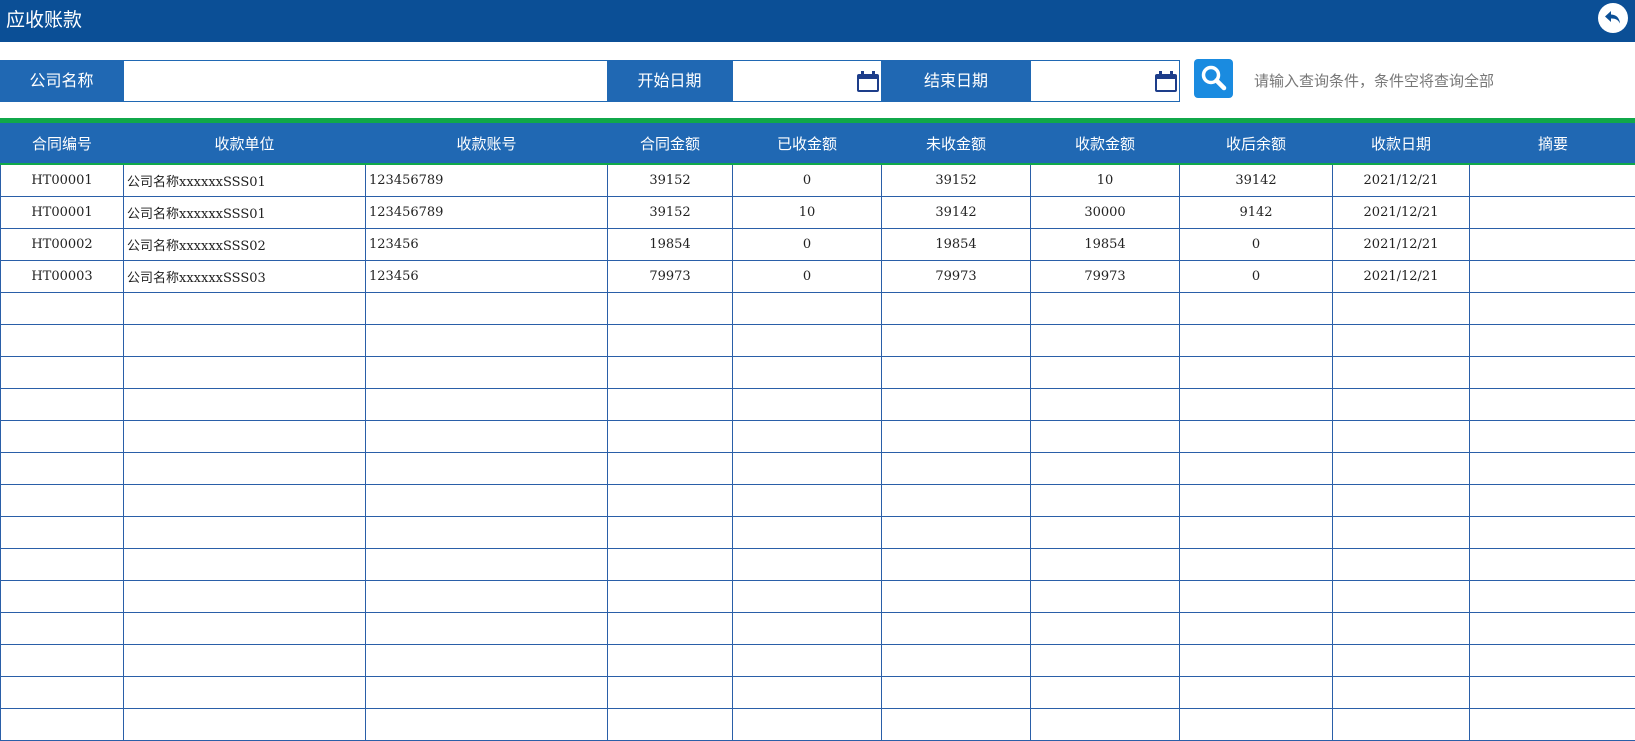 The height and width of the screenshot is (741, 1635). I want to click on column-header: 收款金额, so click(1105, 144).